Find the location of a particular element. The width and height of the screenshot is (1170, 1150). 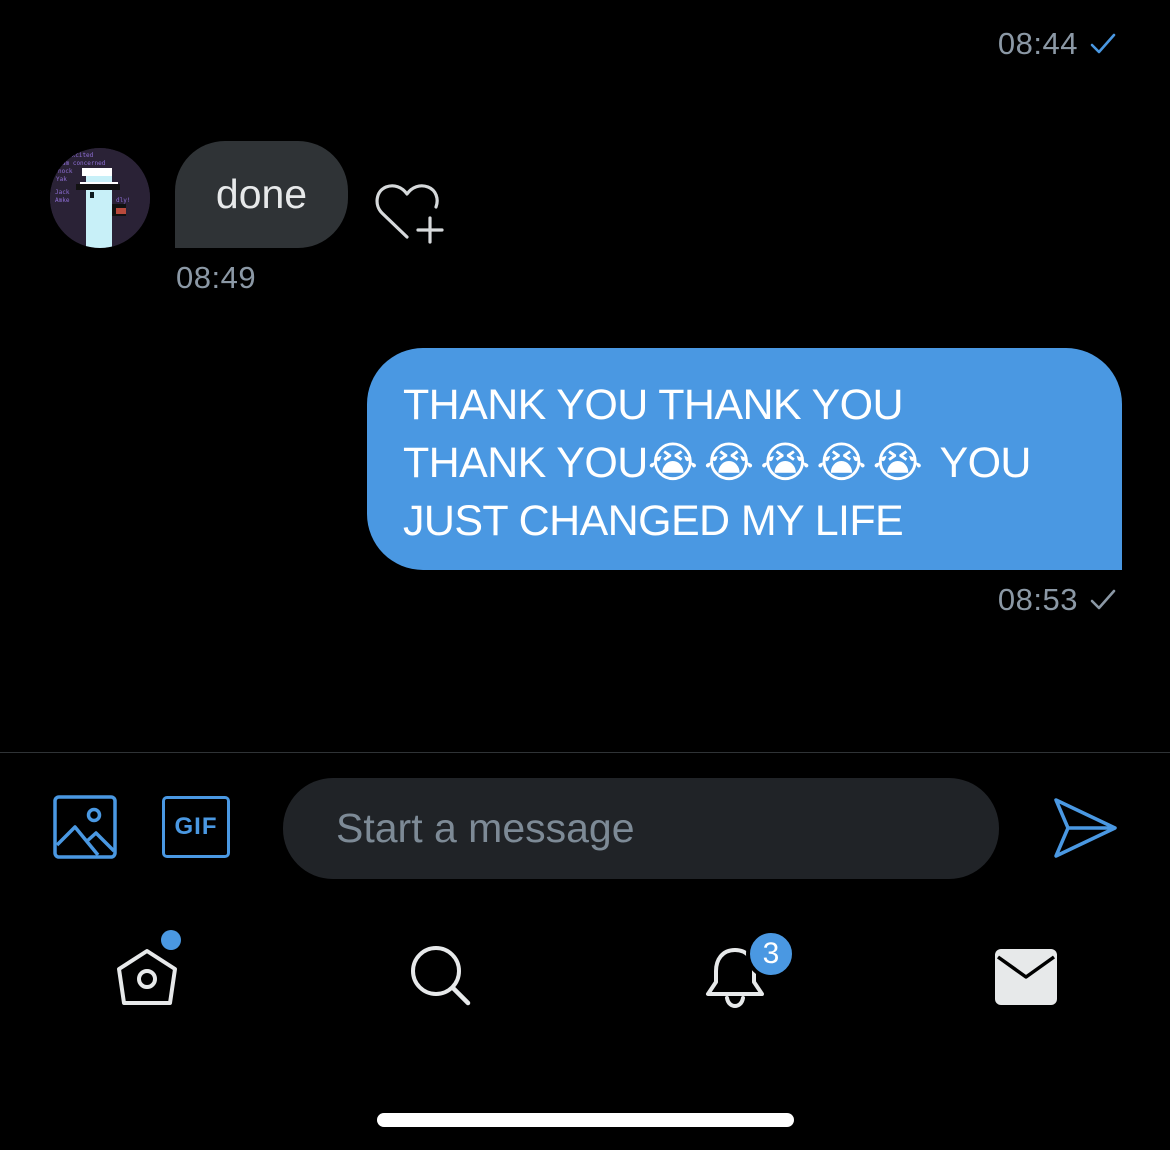

message-timestamp-top: 08:44 is located at coordinates (1057, 44).